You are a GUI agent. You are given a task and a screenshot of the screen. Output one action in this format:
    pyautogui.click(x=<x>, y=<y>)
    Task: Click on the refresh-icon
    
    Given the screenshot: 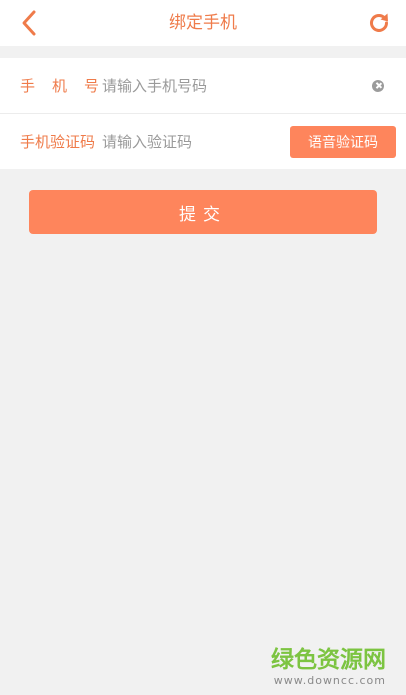 What is the action you would take?
    pyautogui.click(x=379, y=22)
    